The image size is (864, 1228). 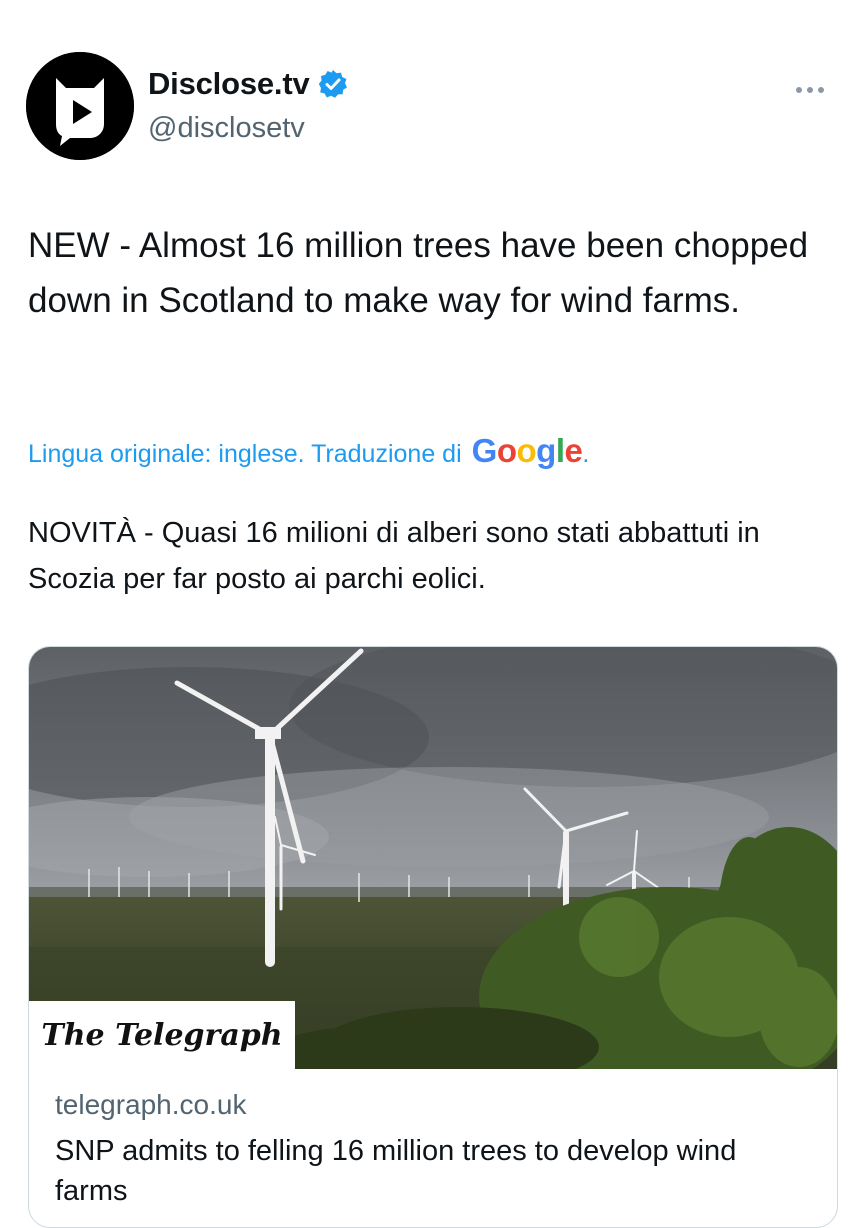 I want to click on avatar, so click(x=80, y=106).